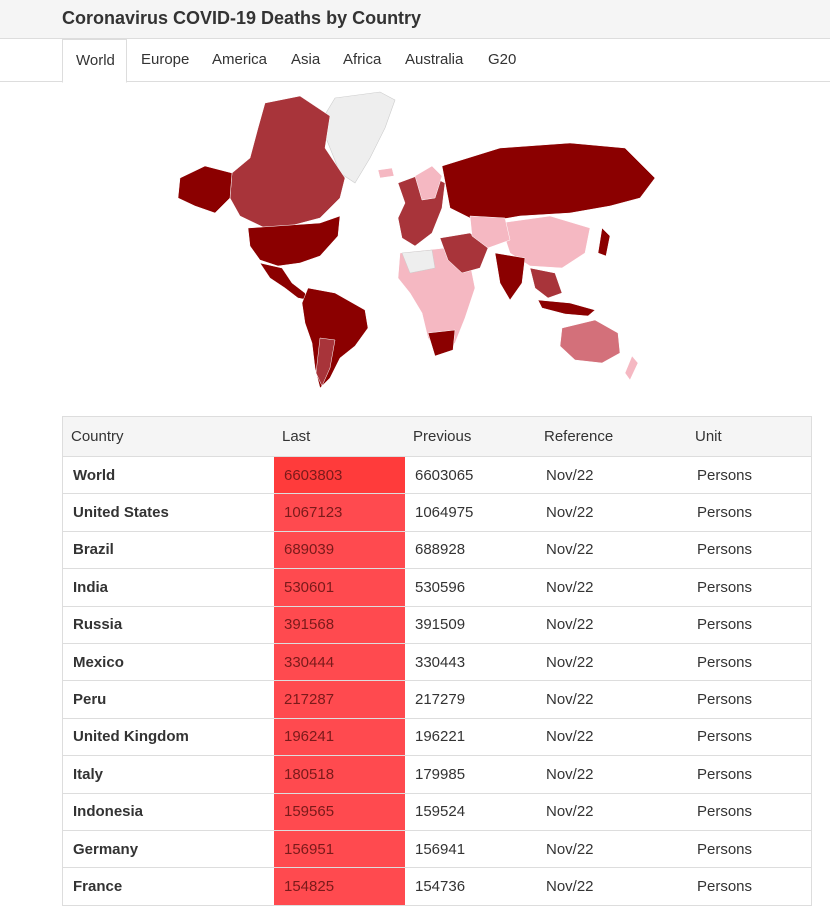  Describe the element at coordinates (168, 774) in the screenshot. I see `country-cell: Italy` at that location.